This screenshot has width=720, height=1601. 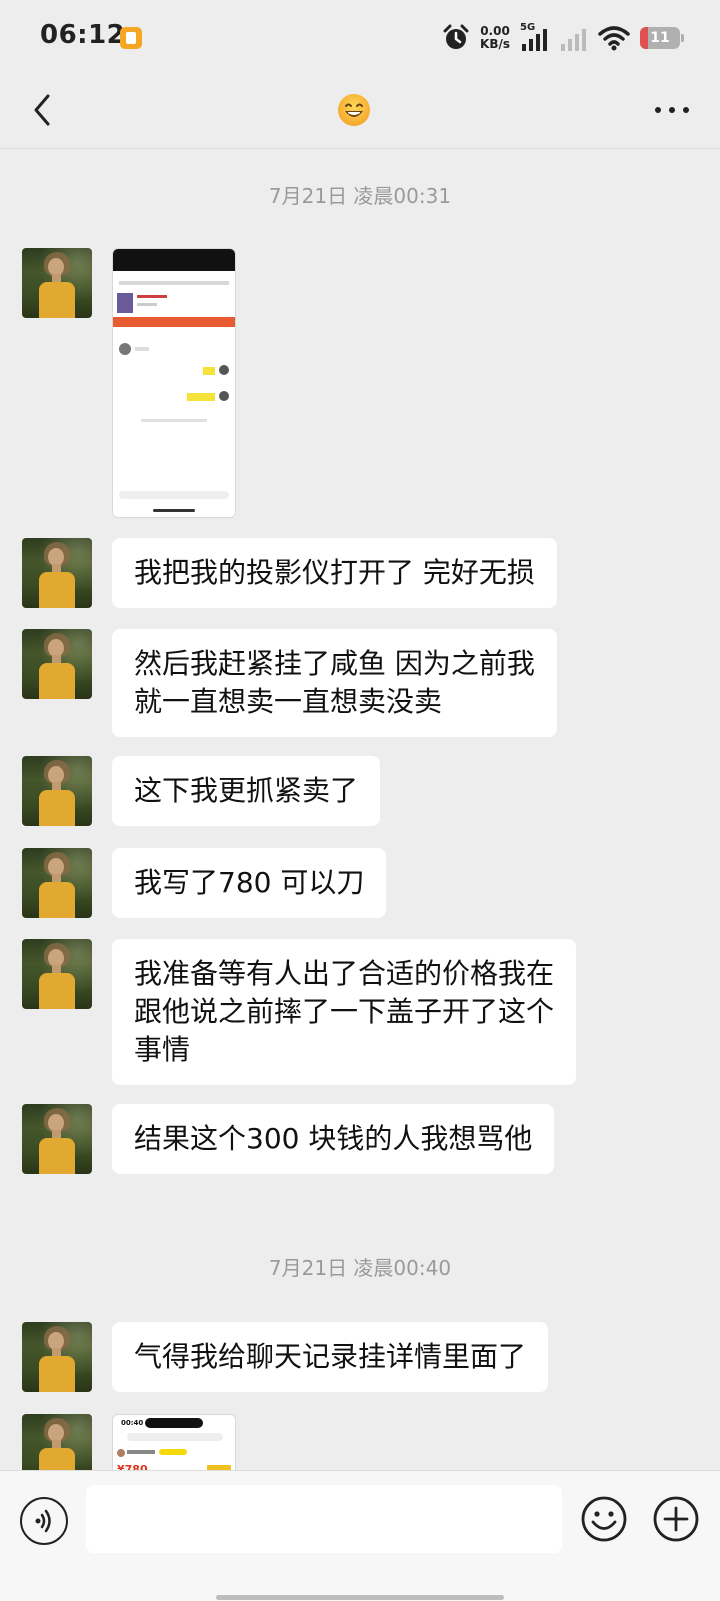 What do you see at coordinates (132, 1423) in the screenshot?
I see `thumbnail-time: 00:40` at bounding box center [132, 1423].